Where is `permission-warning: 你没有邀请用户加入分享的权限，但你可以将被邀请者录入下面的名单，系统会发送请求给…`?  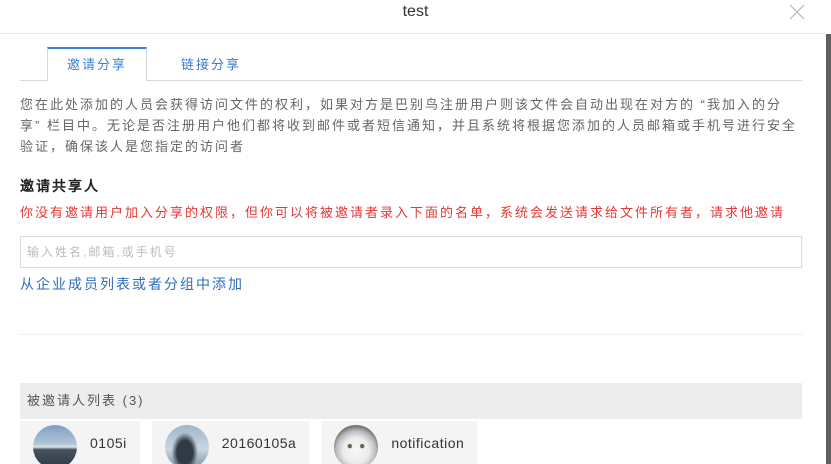
permission-warning: 你没有邀请用户加入分享的权限，但你可以将被邀请者录入下面的名单，系统会发送请求给… is located at coordinates (403, 212).